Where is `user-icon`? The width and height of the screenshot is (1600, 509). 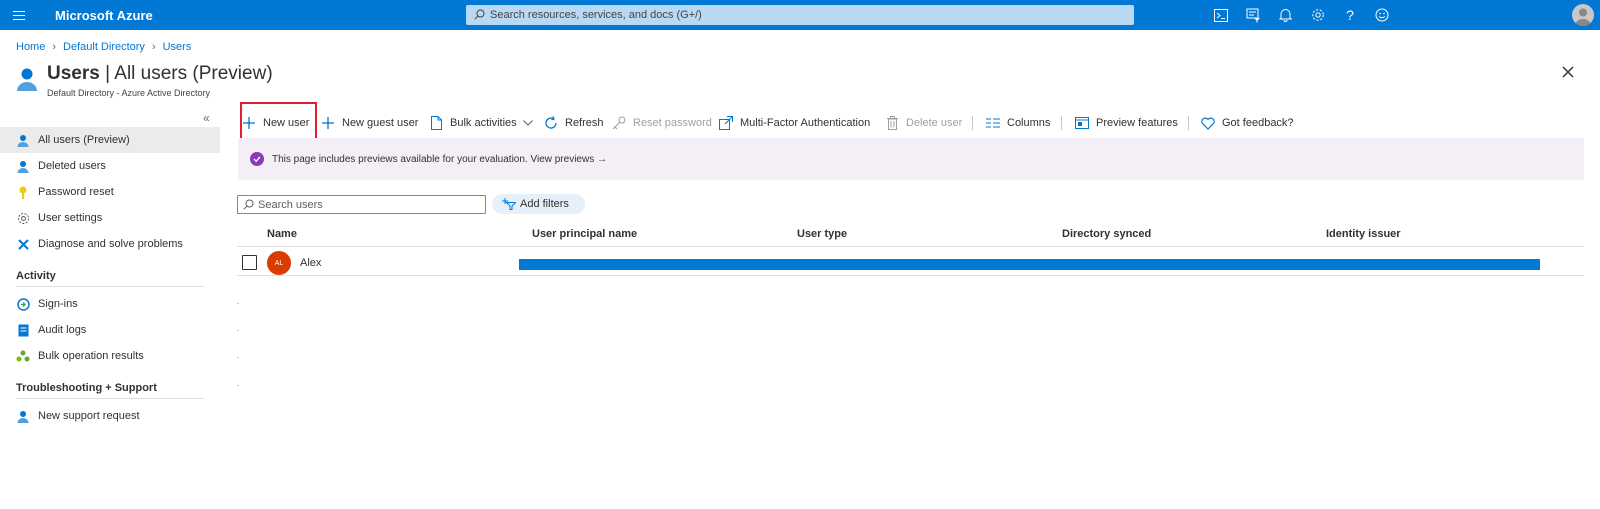 user-icon is located at coordinates (23, 166).